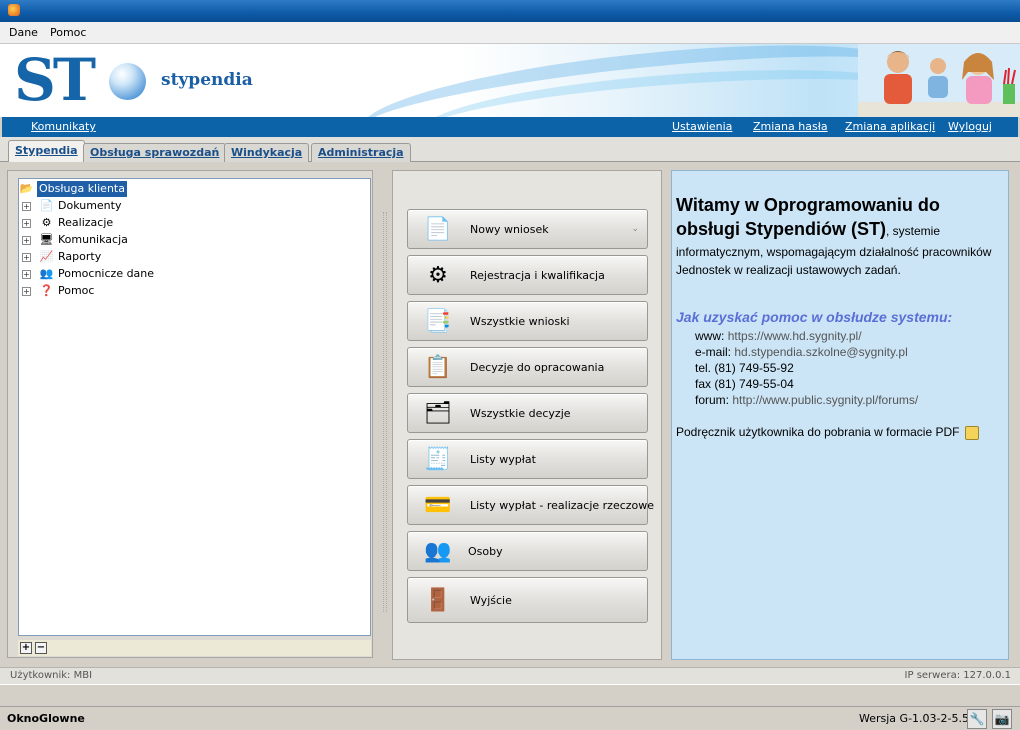 The width and height of the screenshot is (1020, 730). I want to click on chevron-down-icon: ⌄, so click(635, 229).